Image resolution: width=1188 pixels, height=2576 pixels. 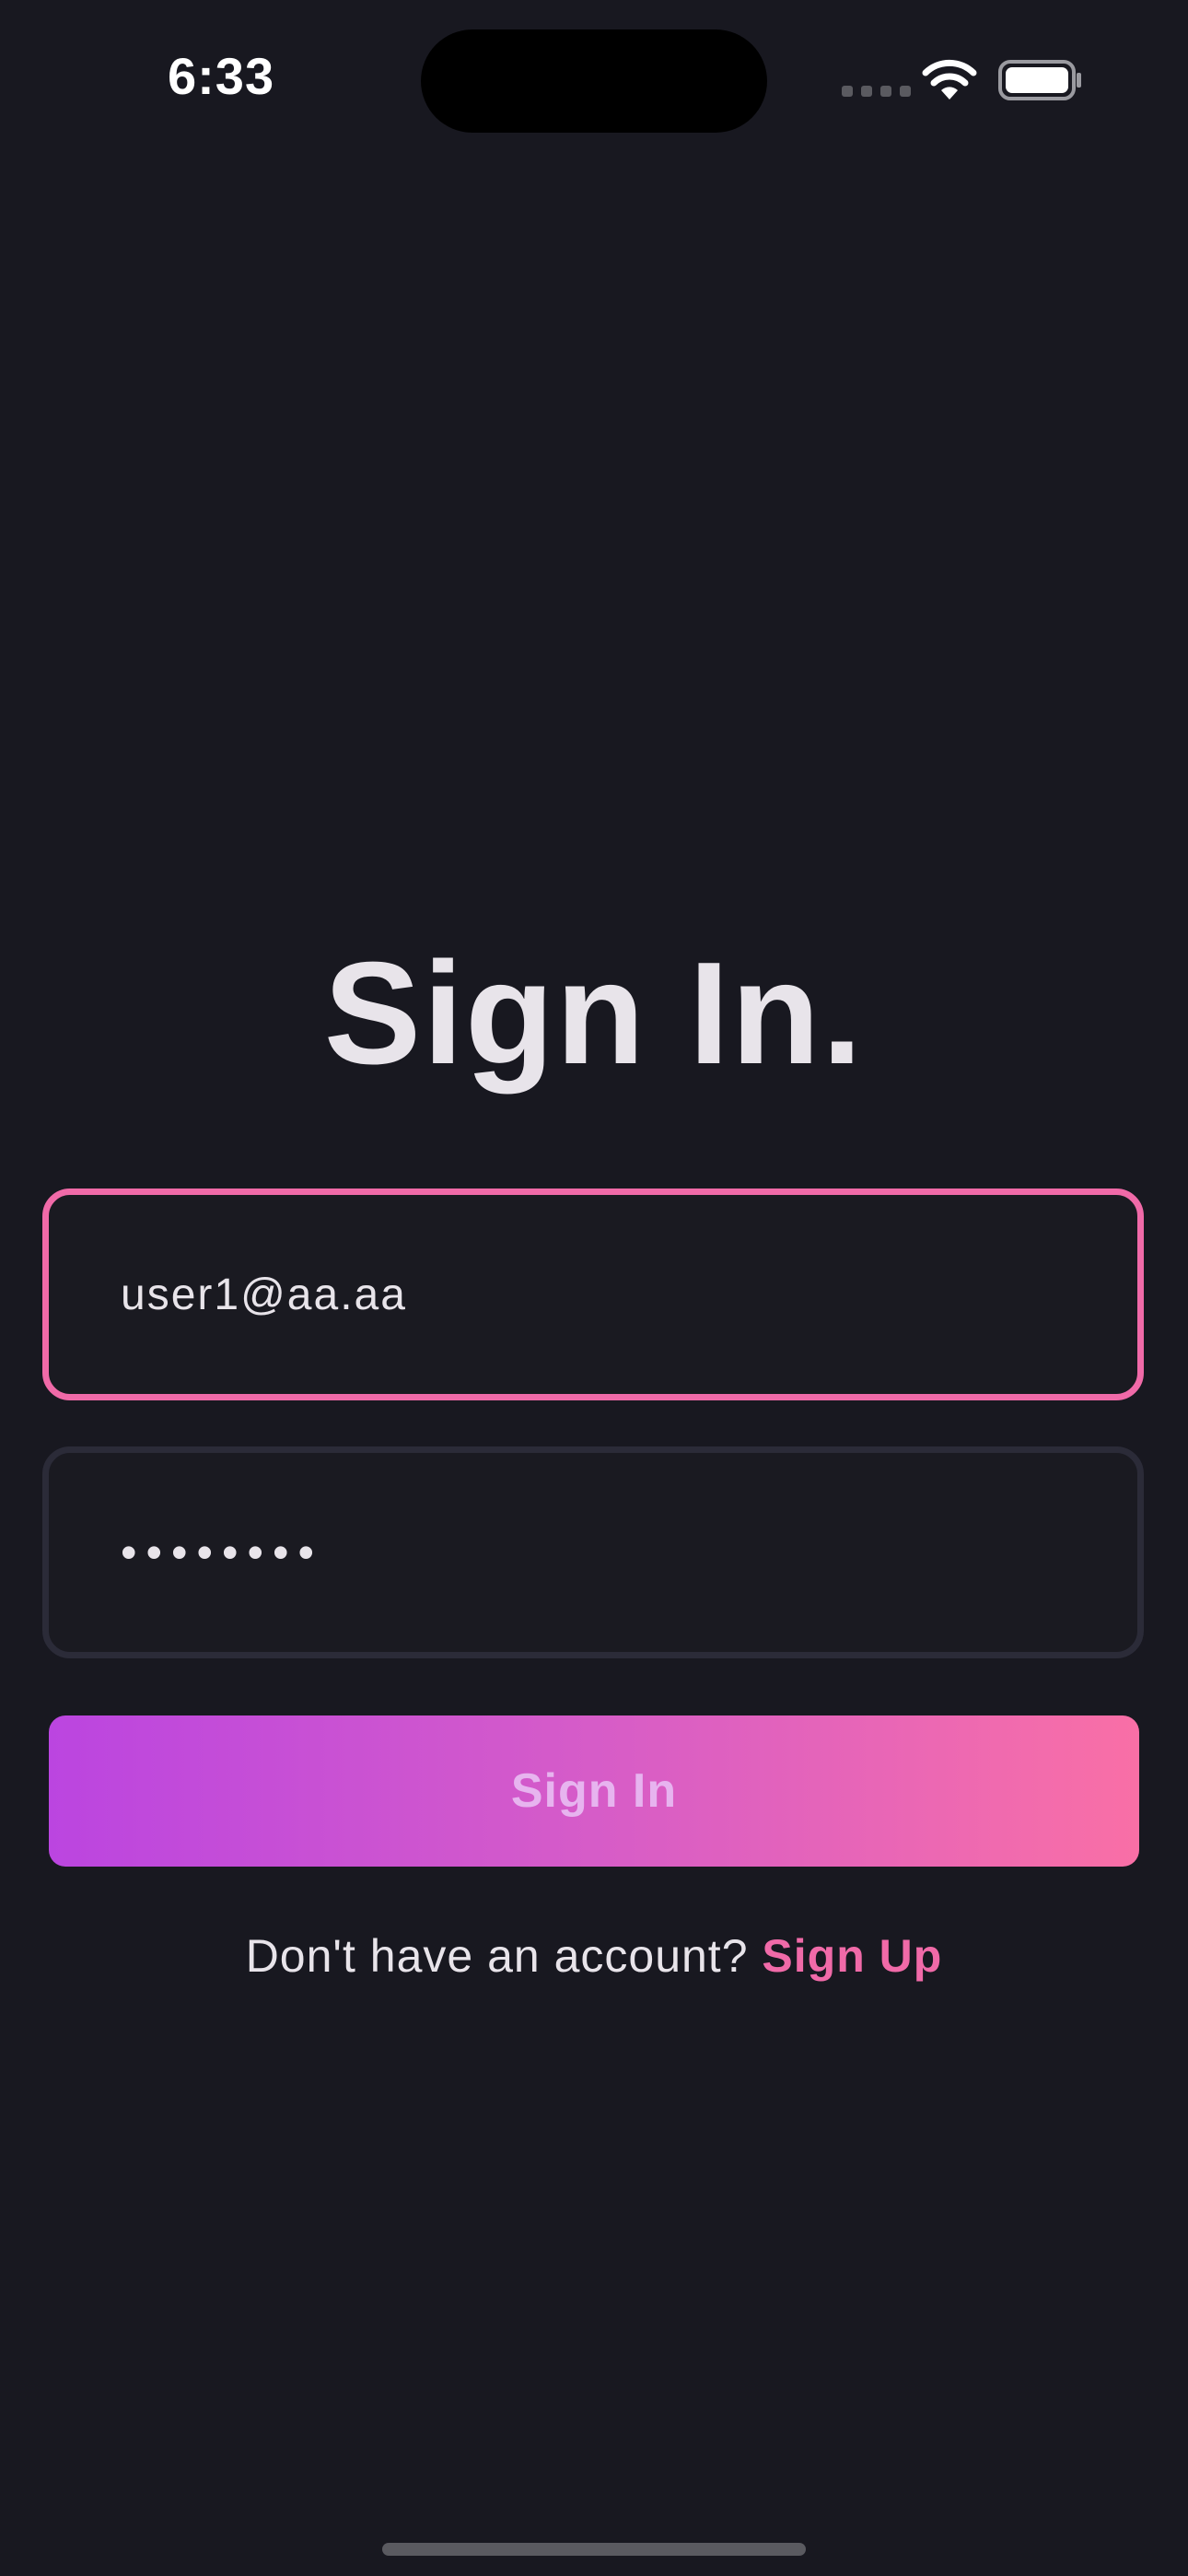 What do you see at coordinates (876, 91) in the screenshot?
I see `cellular-signal-icon` at bounding box center [876, 91].